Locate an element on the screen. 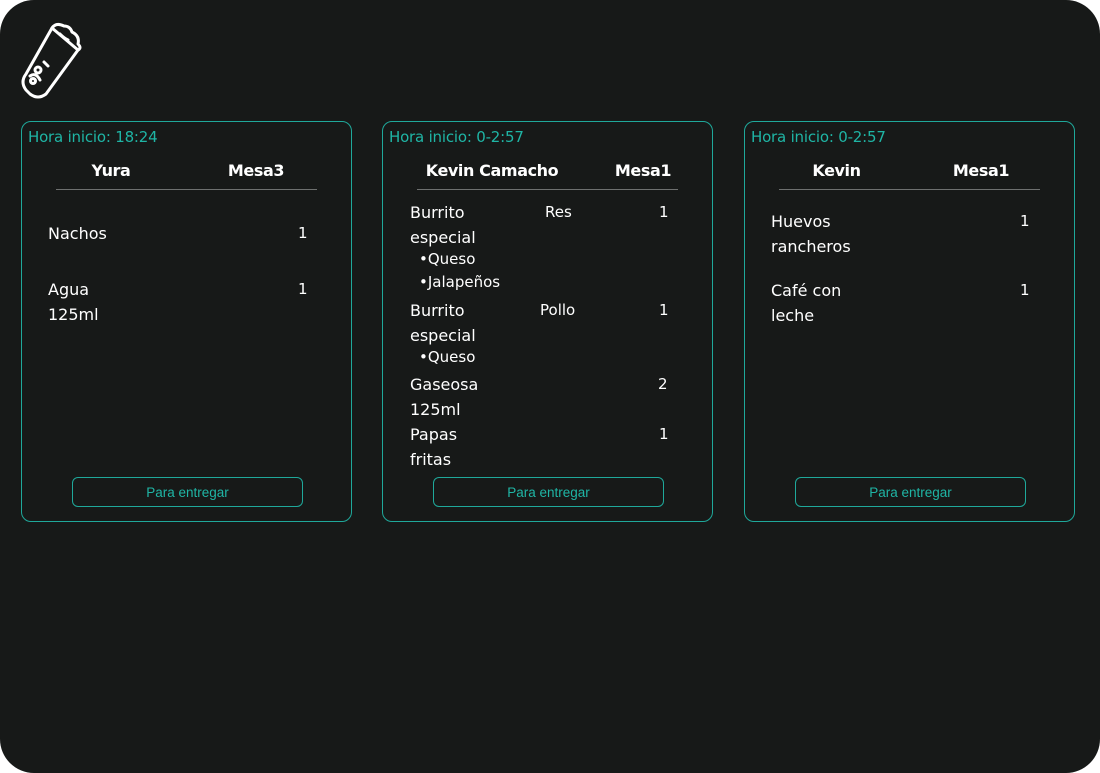  item-variant: Pollo is located at coordinates (558, 310).